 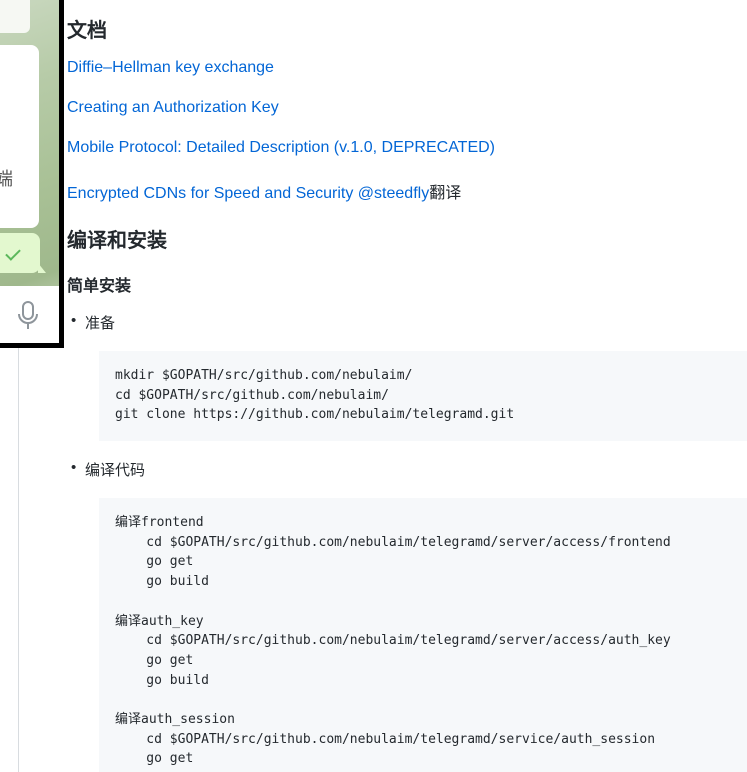 What do you see at coordinates (13, 253) in the screenshot?
I see `check-icon` at bounding box center [13, 253].